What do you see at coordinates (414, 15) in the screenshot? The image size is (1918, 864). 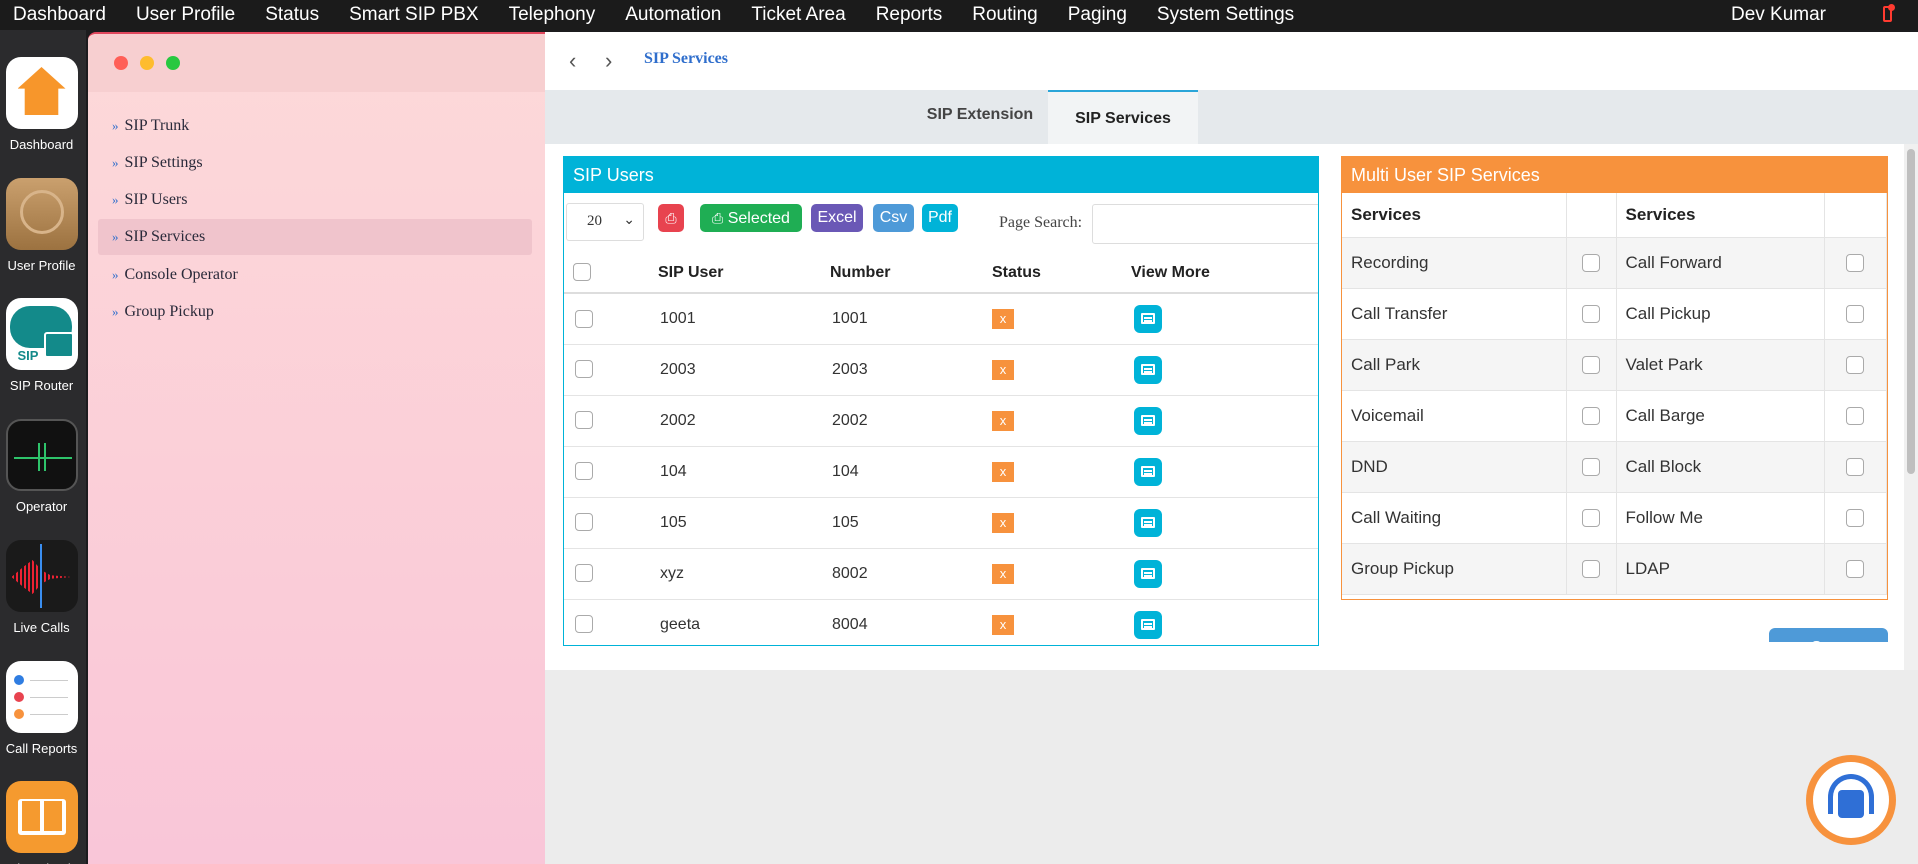 I see `menu-item-smart-sip-pbx: Smart SIP PBX` at bounding box center [414, 15].